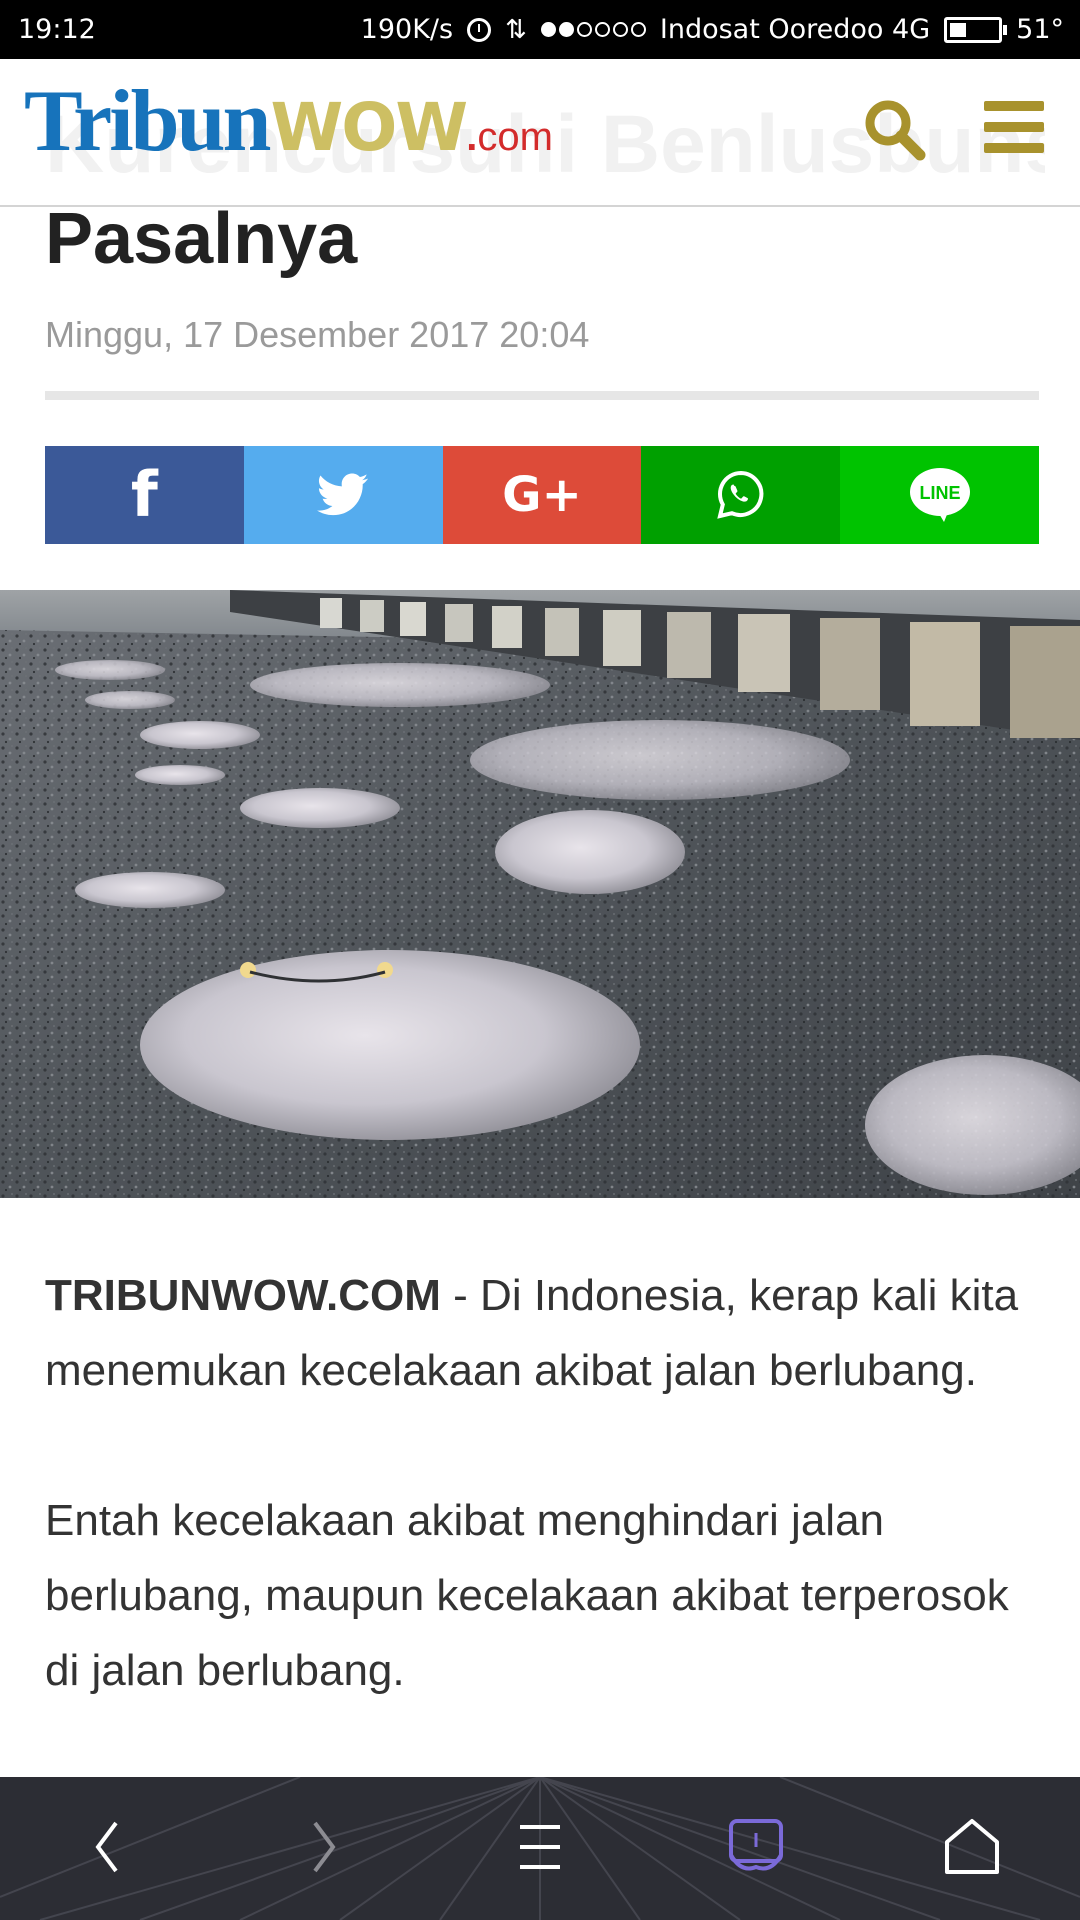  Describe the element at coordinates (958, 29) in the screenshot. I see `battery-fill` at that location.